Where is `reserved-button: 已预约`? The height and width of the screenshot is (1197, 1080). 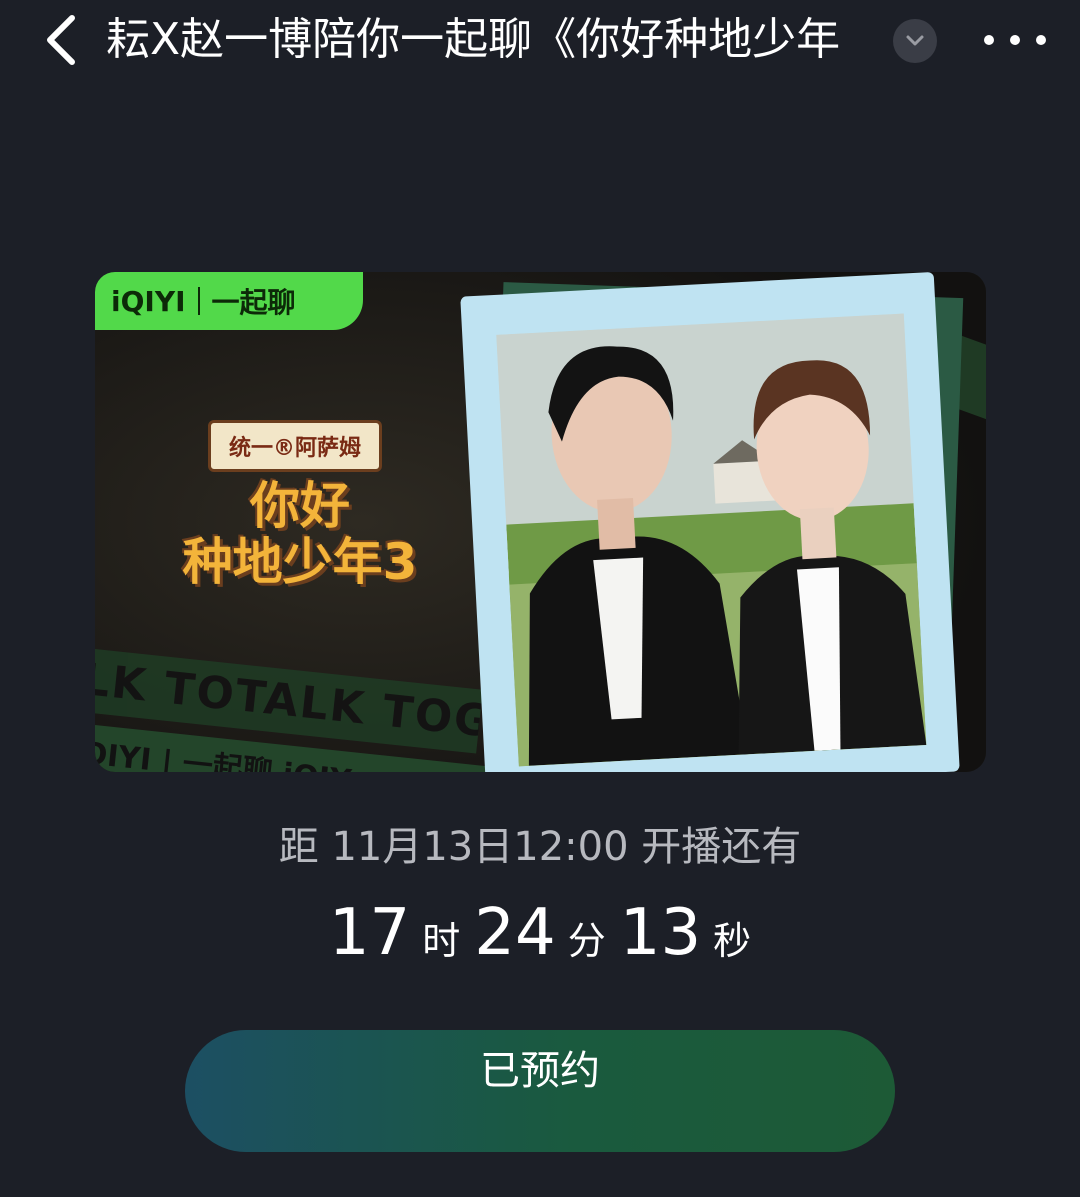 reserved-button: 已预约 is located at coordinates (540, 1091).